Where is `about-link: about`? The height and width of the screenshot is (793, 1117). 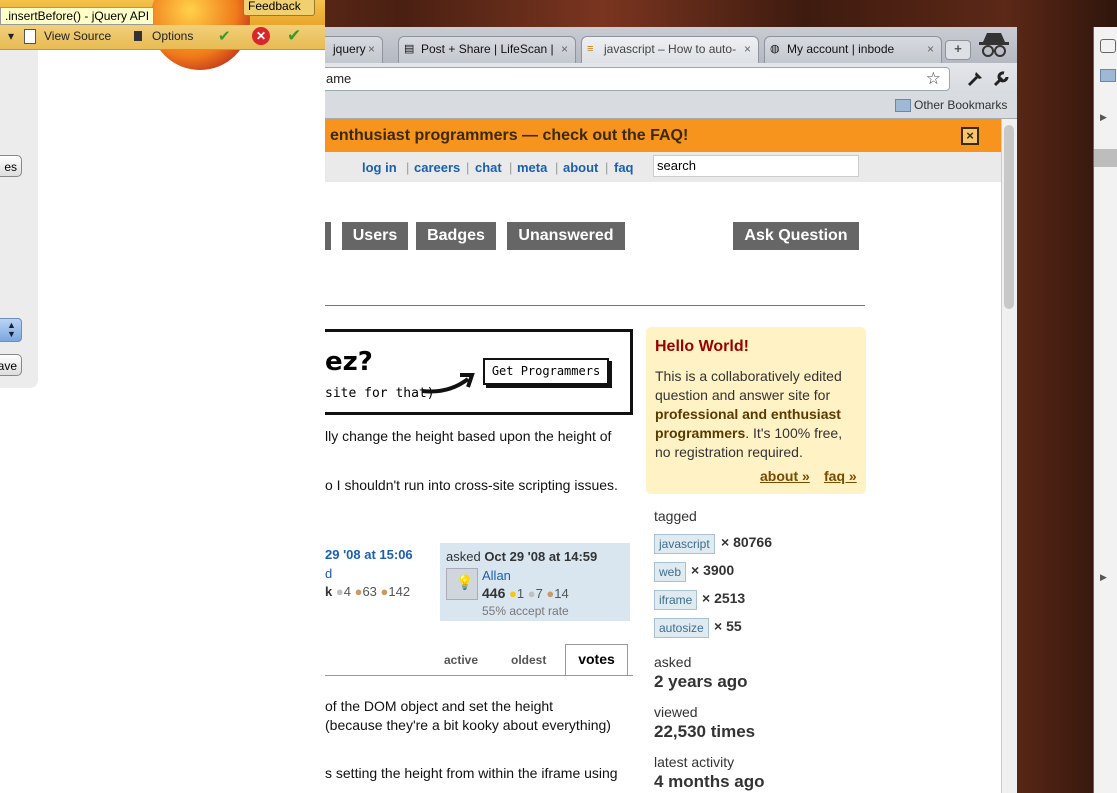
about-link: about is located at coordinates (580, 167).